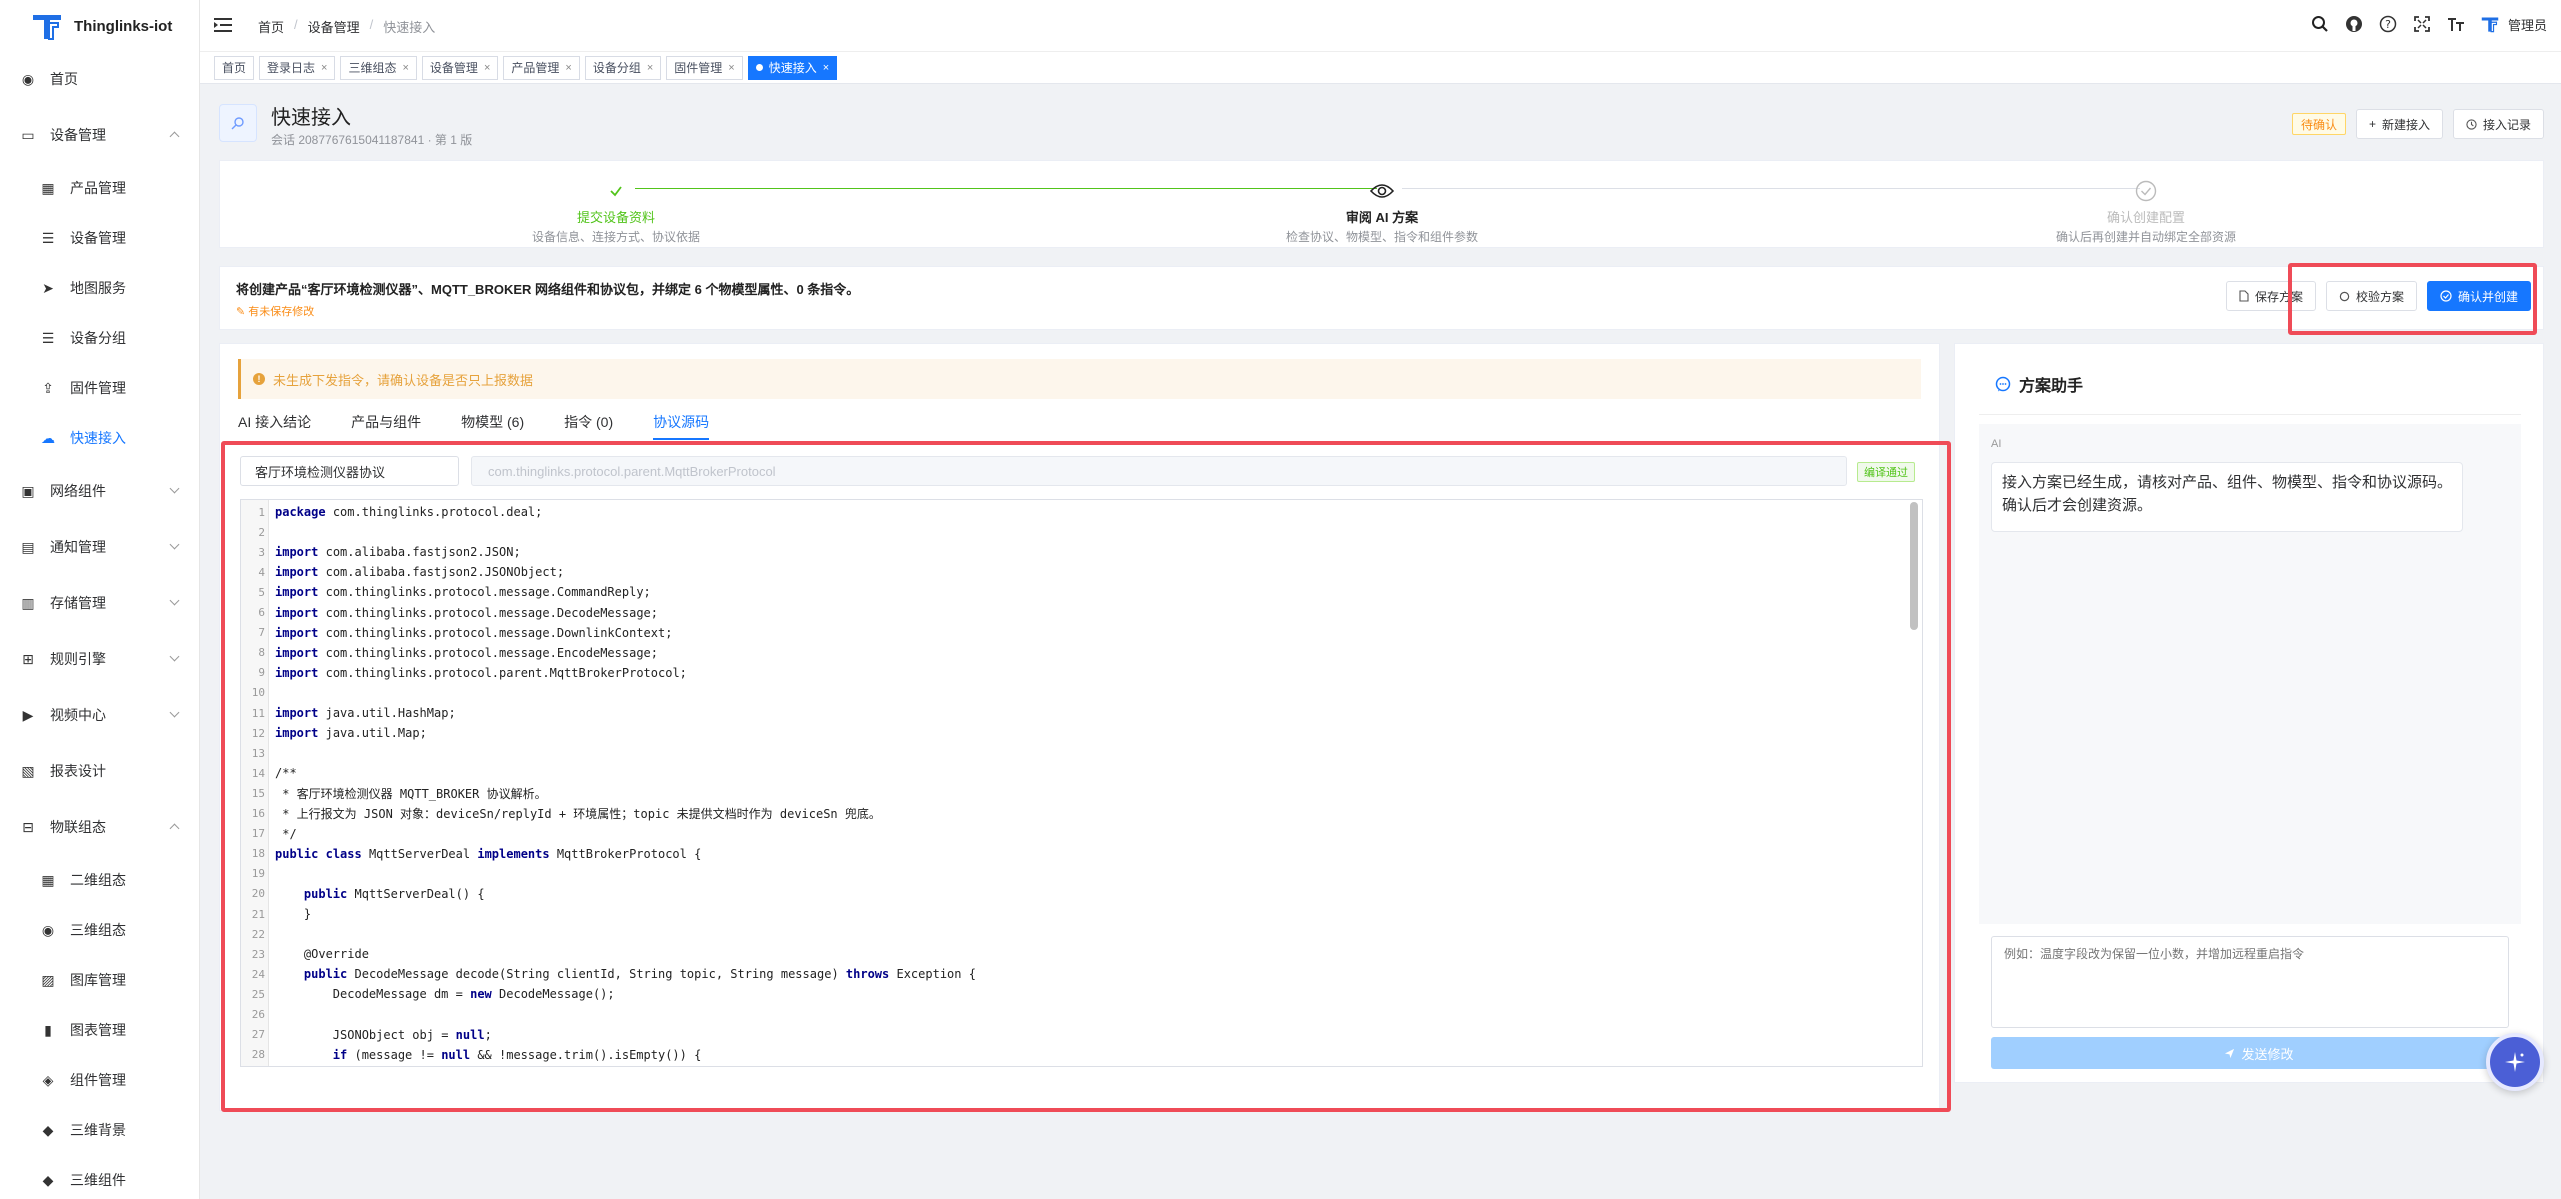 The image size is (2561, 1199). I want to click on sidebar-item-14: ⊟ 物联组态, so click(99, 827).